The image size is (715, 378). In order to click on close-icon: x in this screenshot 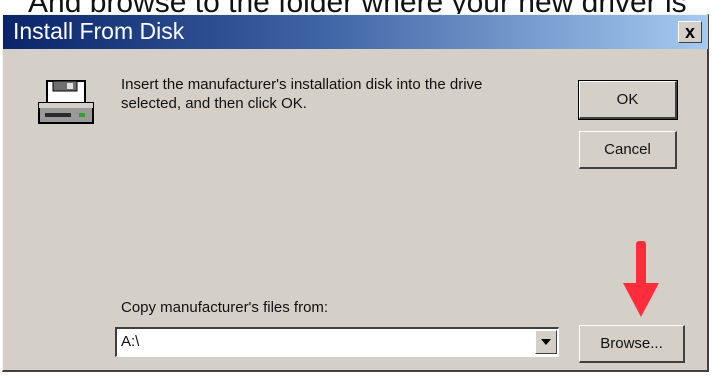, I will do `click(689, 32)`.